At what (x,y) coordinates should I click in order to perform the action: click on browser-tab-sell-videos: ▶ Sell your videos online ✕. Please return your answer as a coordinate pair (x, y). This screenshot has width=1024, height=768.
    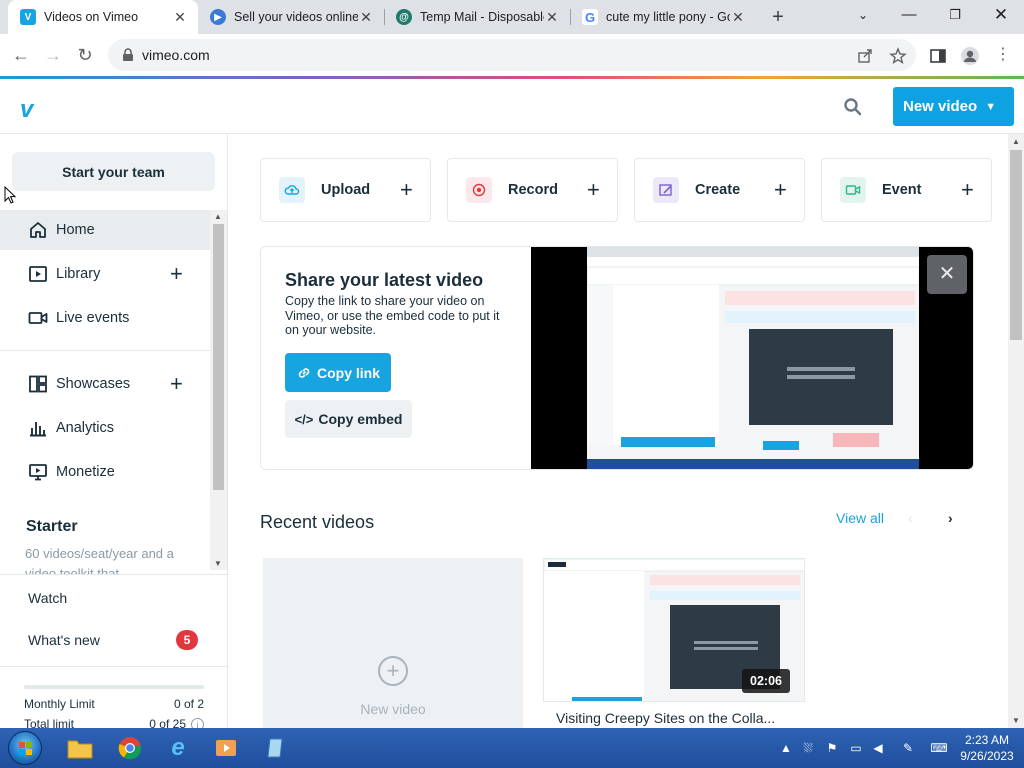
    Looking at the image, I should click on (291, 17).